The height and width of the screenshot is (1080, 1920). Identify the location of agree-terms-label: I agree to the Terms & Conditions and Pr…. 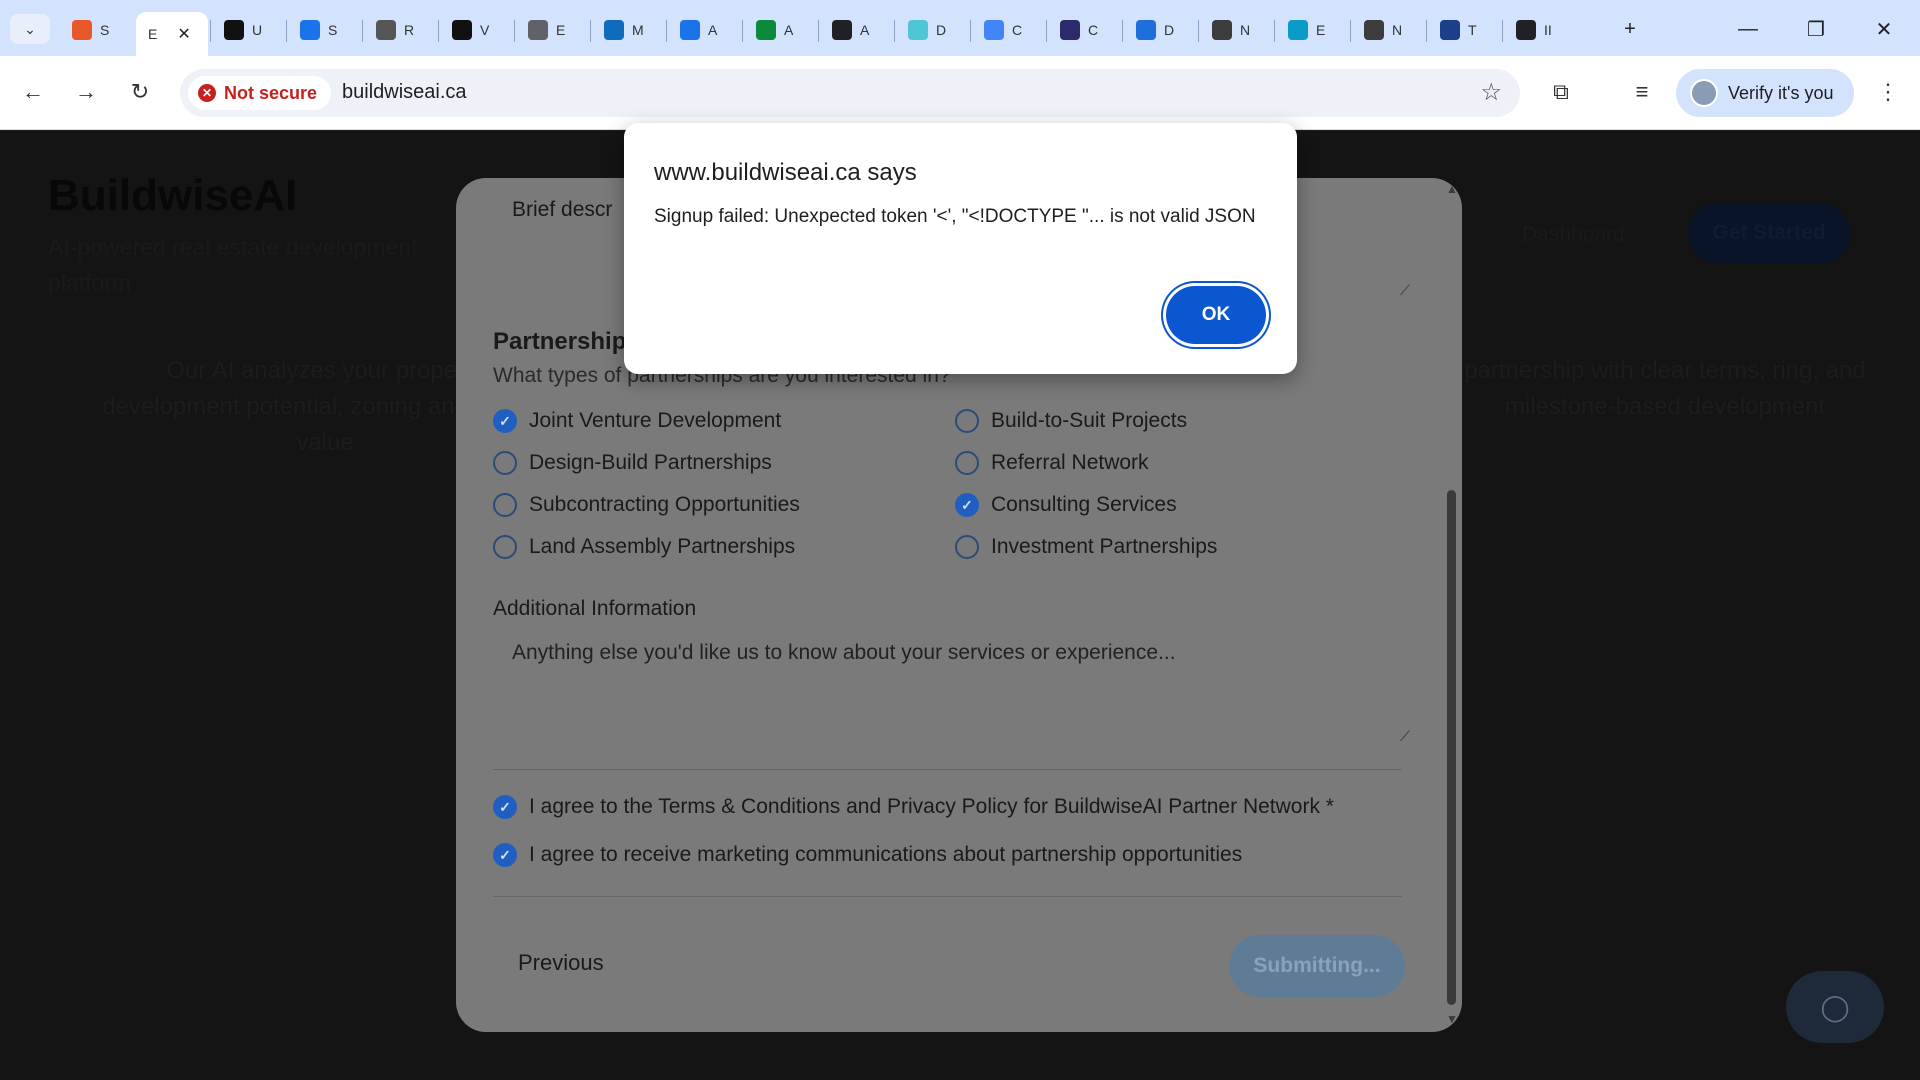
(931, 806).